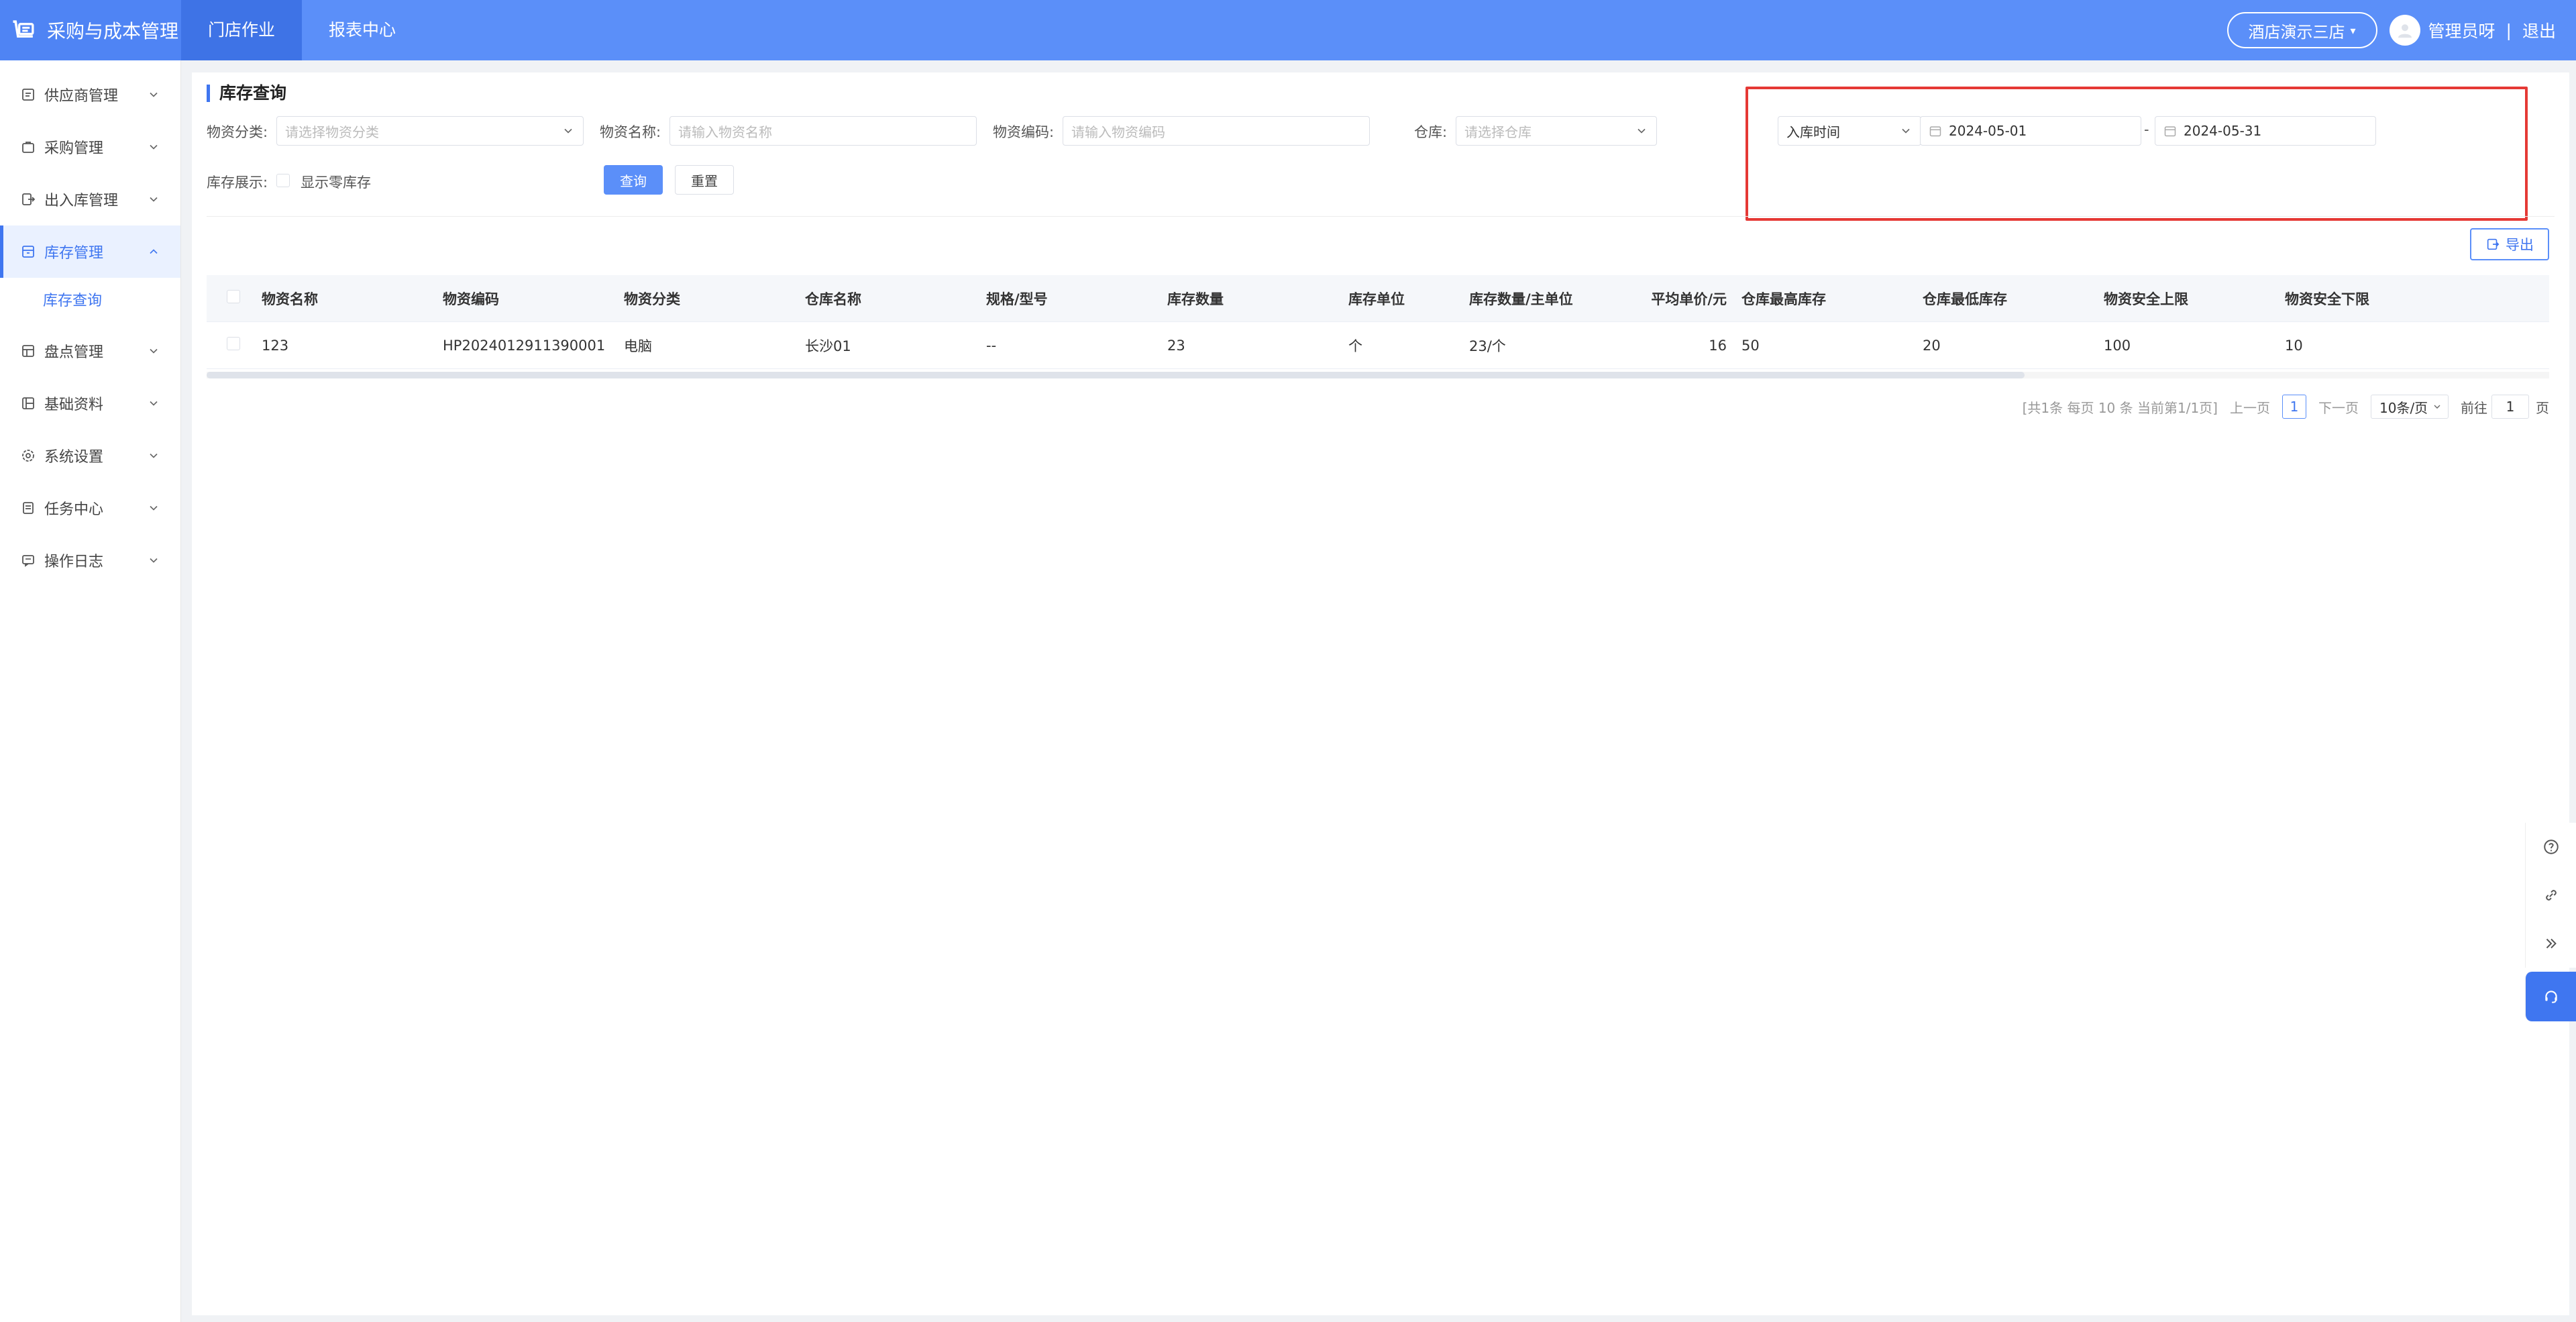 The image size is (2576, 1322). What do you see at coordinates (275, 345) in the screenshot?
I see `table-cell: 123` at bounding box center [275, 345].